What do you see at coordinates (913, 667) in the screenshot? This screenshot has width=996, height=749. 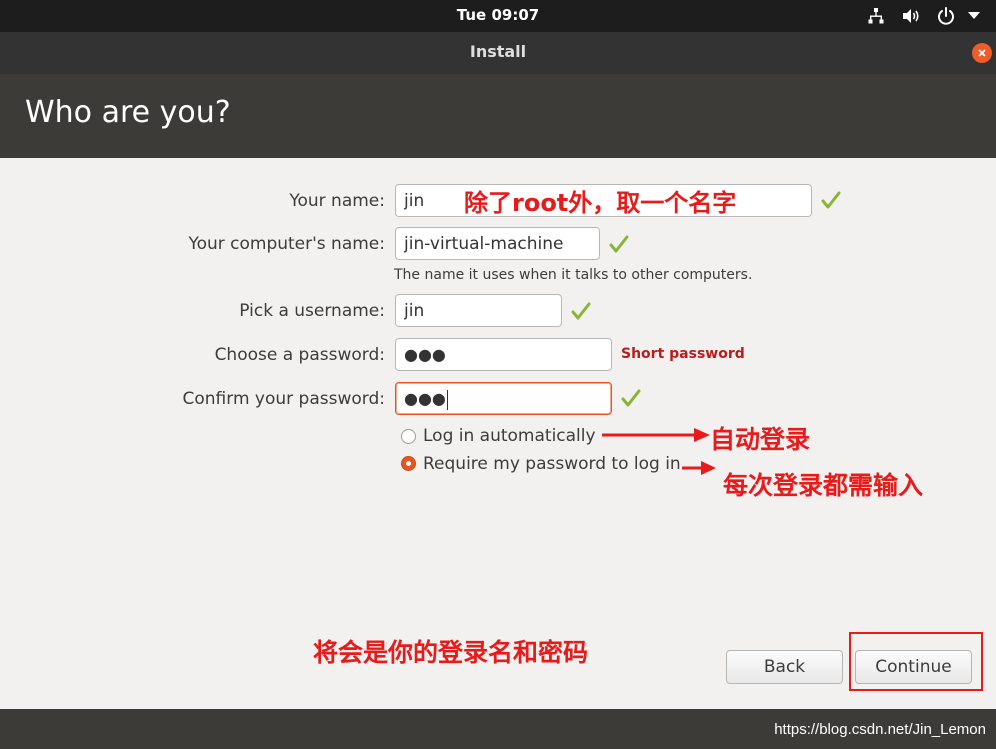 I see `continue-button: Continue` at bounding box center [913, 667].